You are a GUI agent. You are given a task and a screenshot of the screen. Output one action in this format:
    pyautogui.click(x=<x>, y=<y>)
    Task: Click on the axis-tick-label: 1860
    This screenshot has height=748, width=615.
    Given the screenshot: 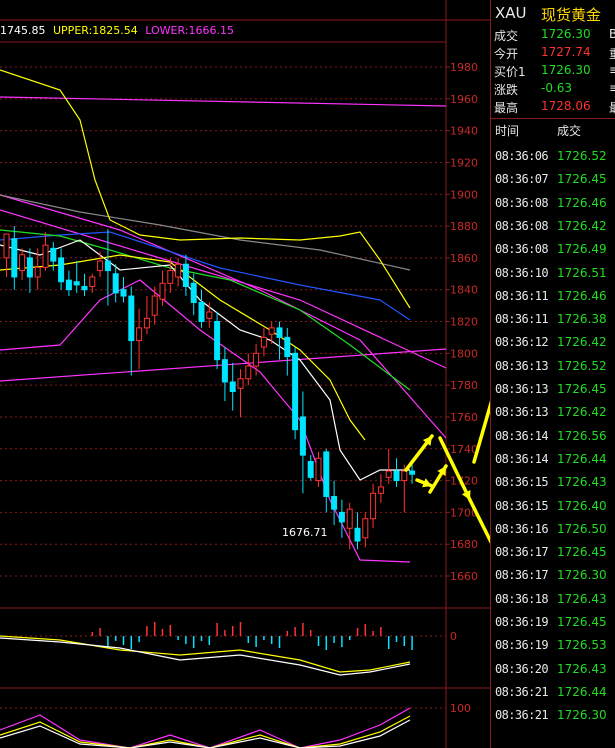 What is the action you would take?
    pyautogui.click(x=464, y=258)
    